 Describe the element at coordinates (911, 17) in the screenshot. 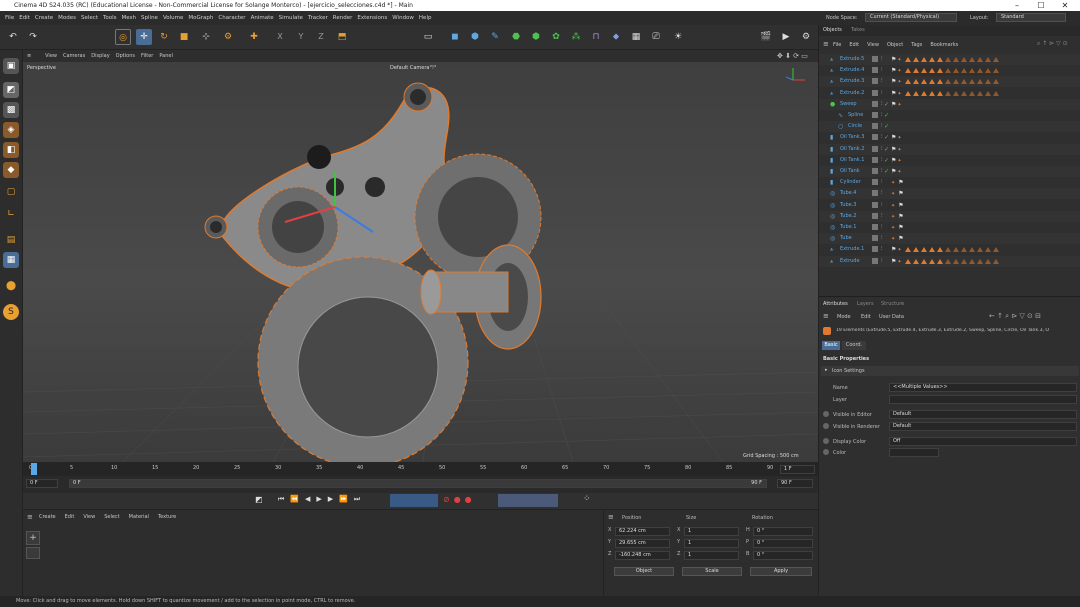

I see `node-space-select: Current (Standard/Physical)` at that location.